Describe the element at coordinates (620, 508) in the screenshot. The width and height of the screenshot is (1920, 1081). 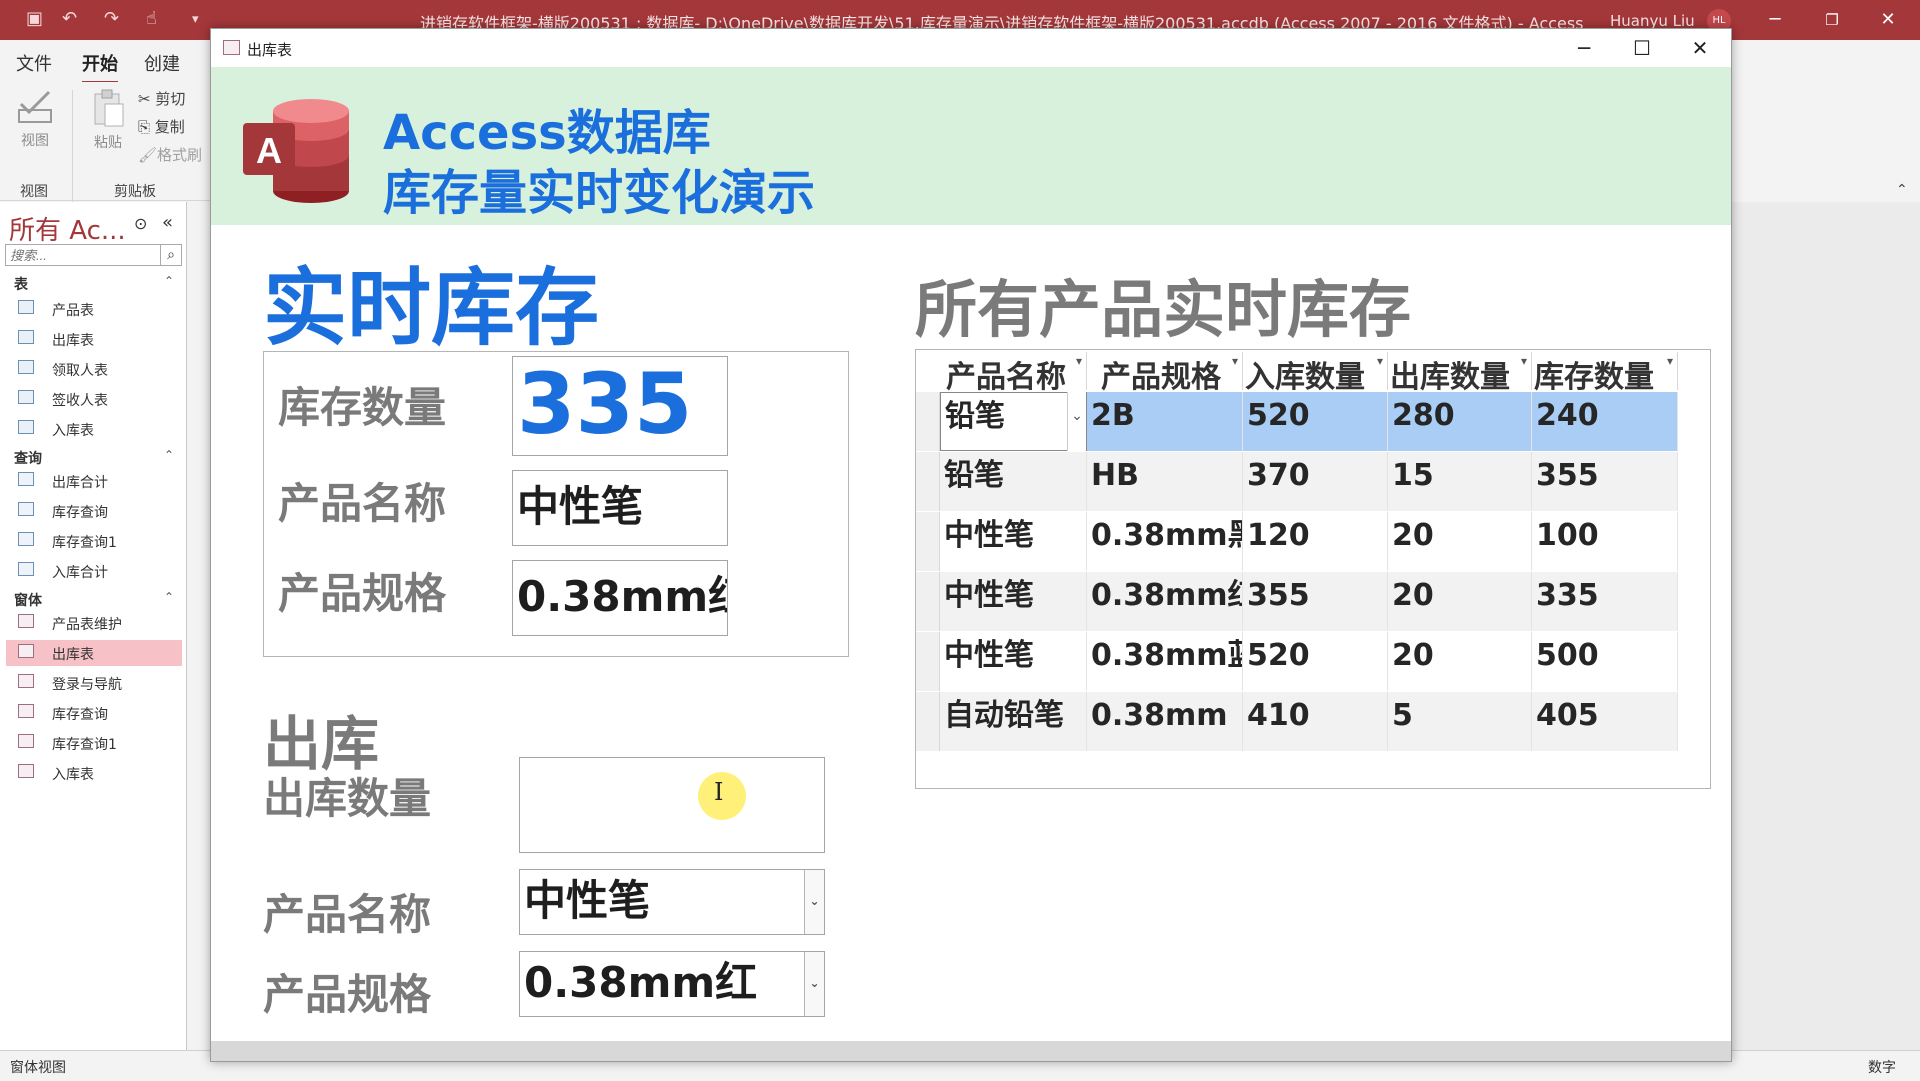
I see `product-name-field: 中性笔` at that location.